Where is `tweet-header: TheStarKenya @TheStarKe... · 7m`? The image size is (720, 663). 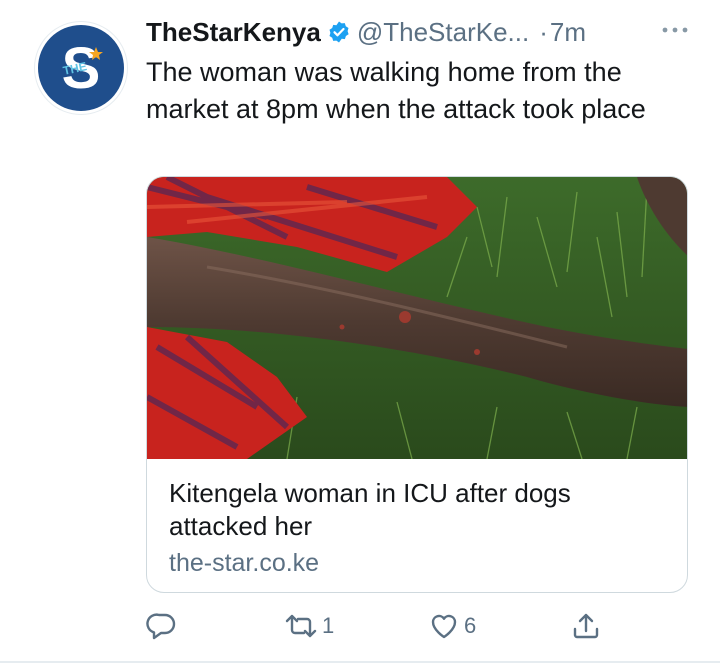
tweet-header: TheStarKenya @TheStarKe... · 7m is located at coordinates (418, 32).